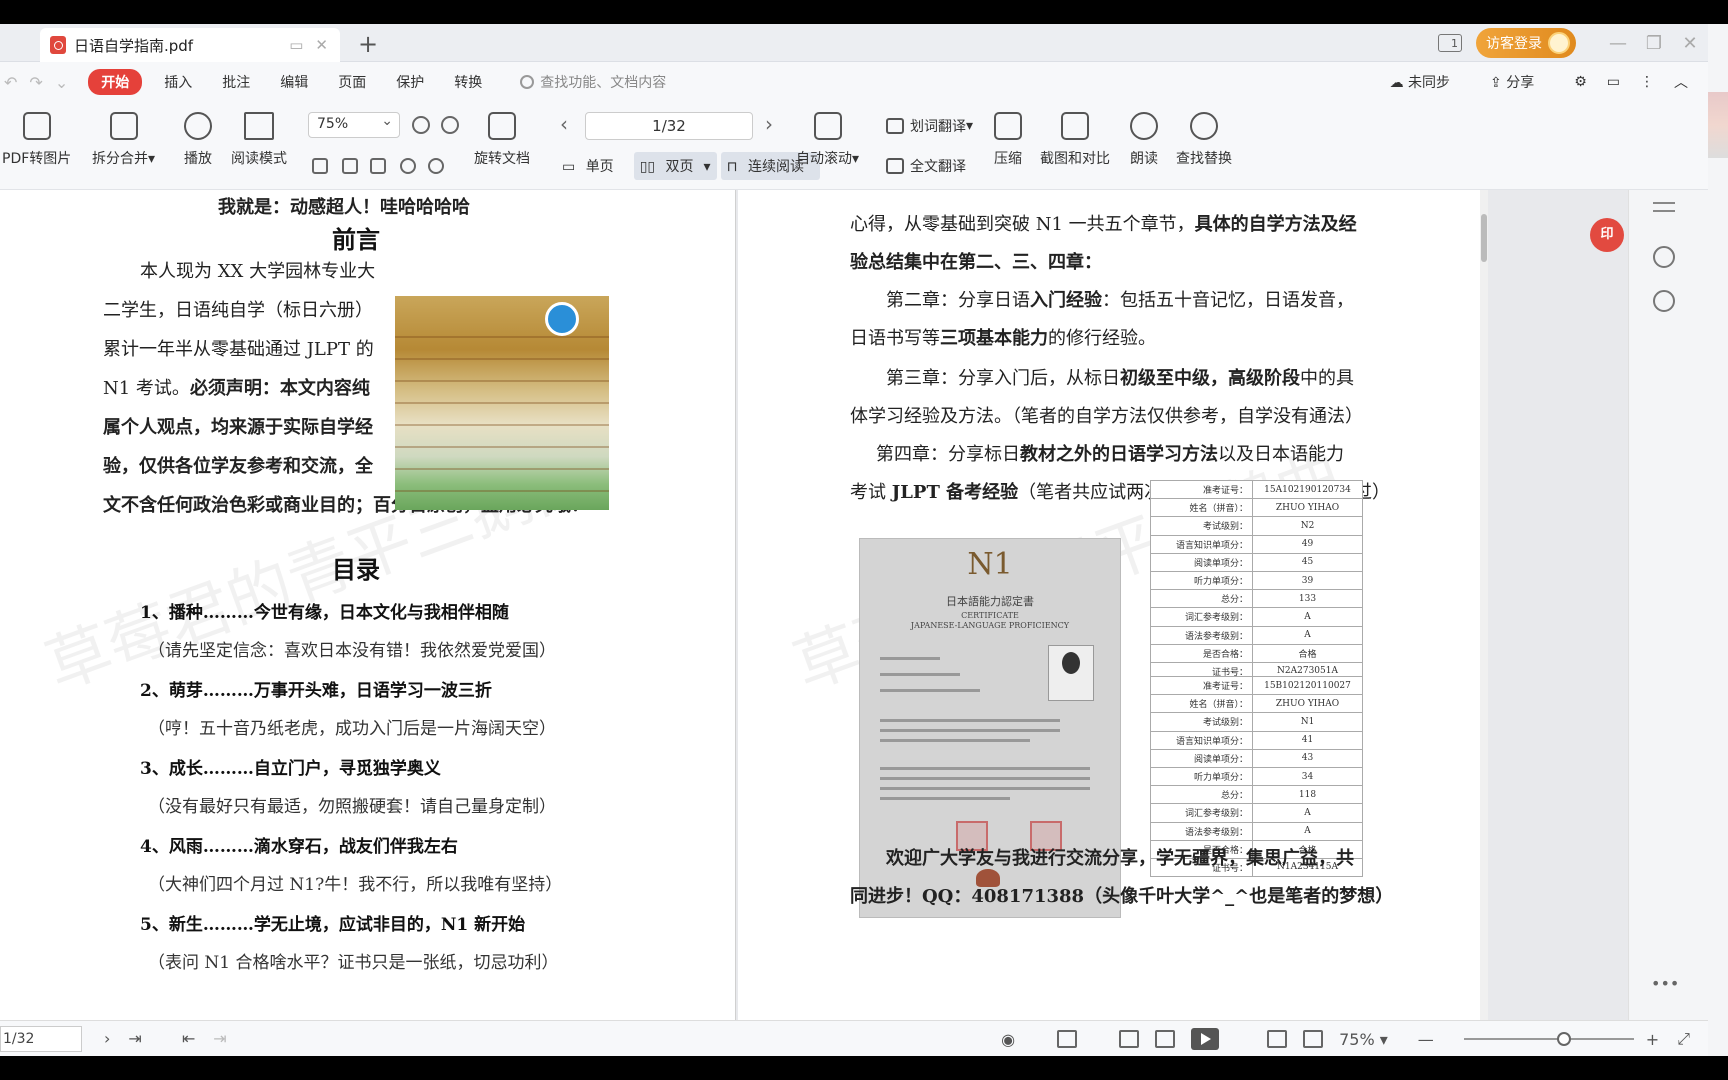 This screenshot has height=1080, width=1728. What do you see at coordinates (61, 82) in the screenshot?
I see `quick-access-dropdown-icon: ⌄` at bounding box center [61, 82].